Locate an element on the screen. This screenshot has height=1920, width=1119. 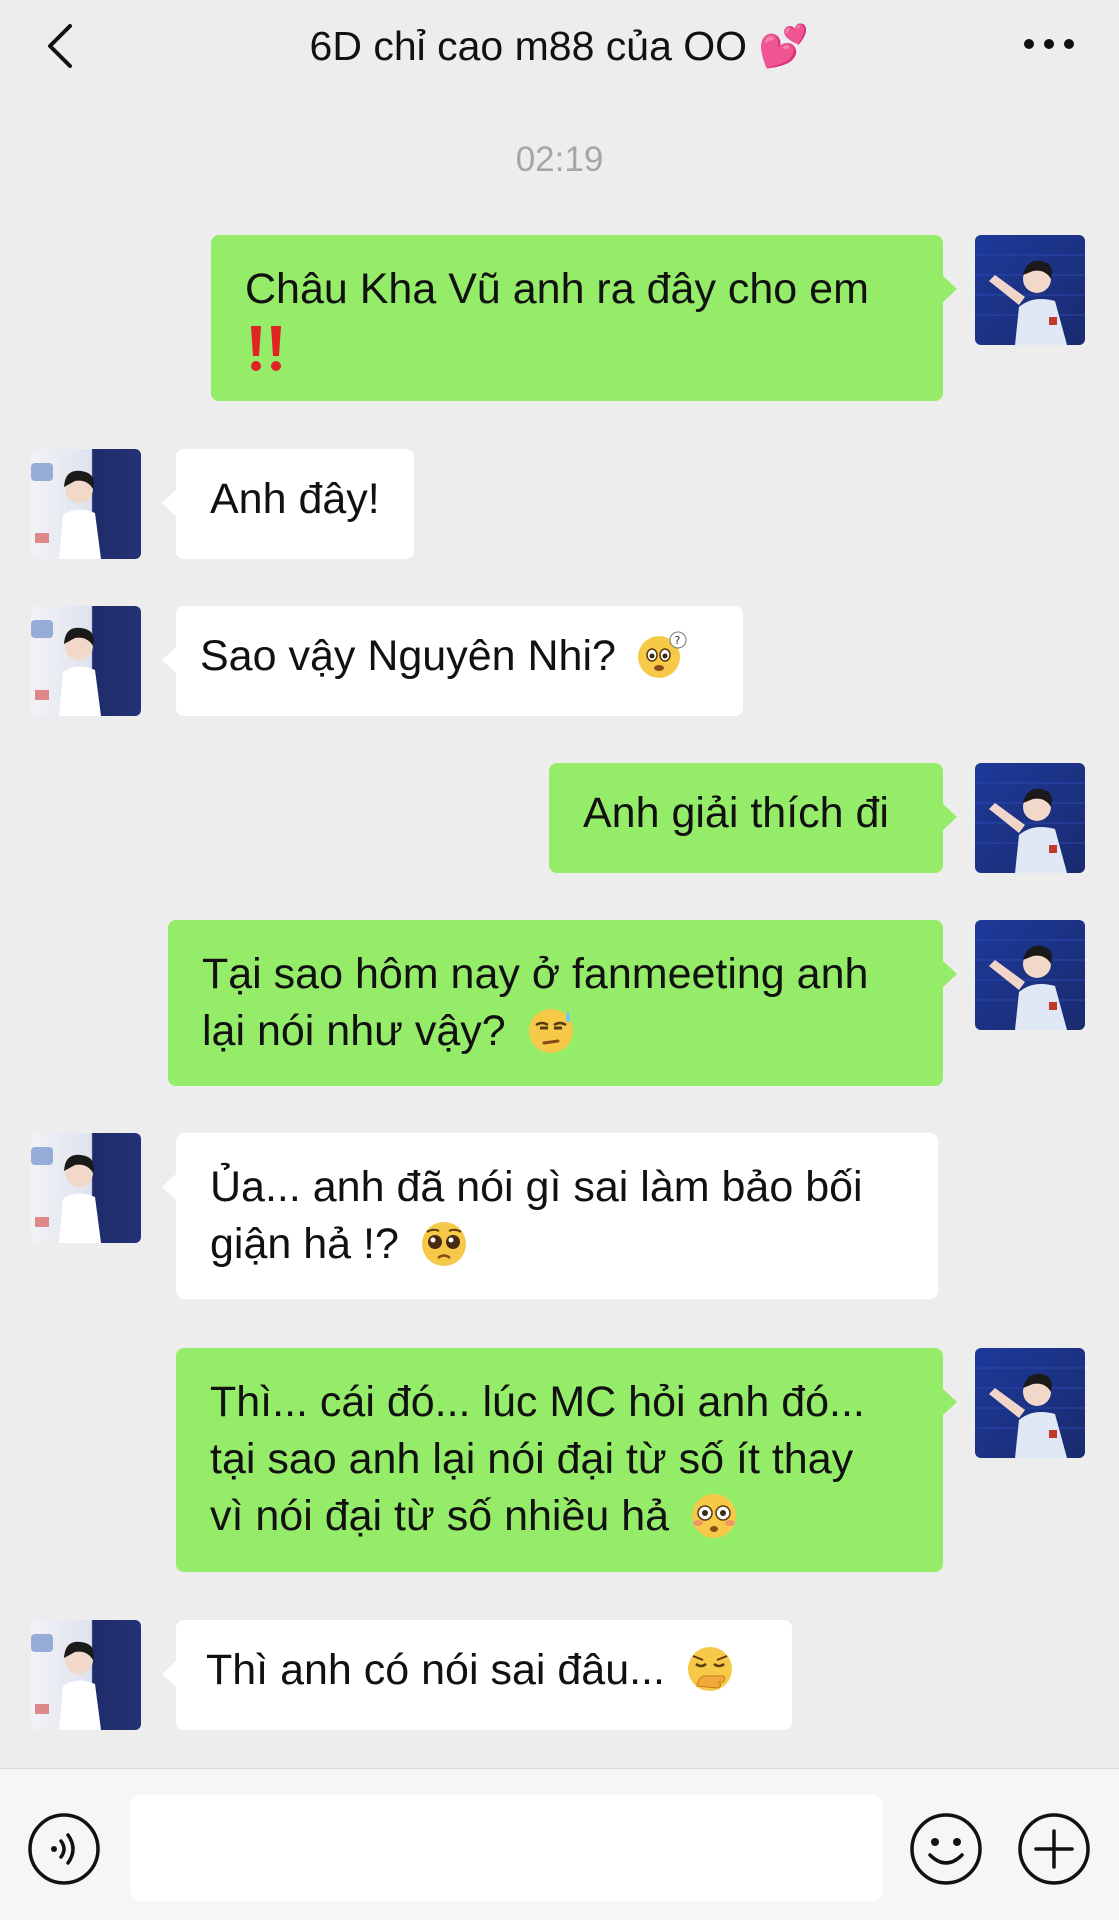
message-bubble: Anh đây! is located at coordinates (288, 504).